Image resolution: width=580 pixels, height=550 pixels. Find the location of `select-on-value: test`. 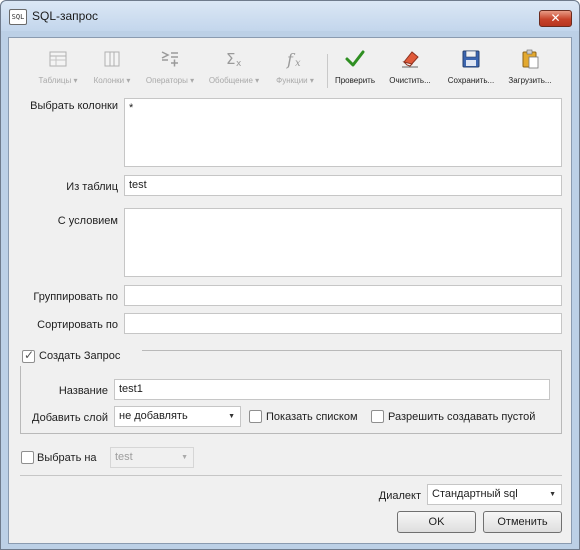

select-on-value: test is located at coordinates (124, 457).